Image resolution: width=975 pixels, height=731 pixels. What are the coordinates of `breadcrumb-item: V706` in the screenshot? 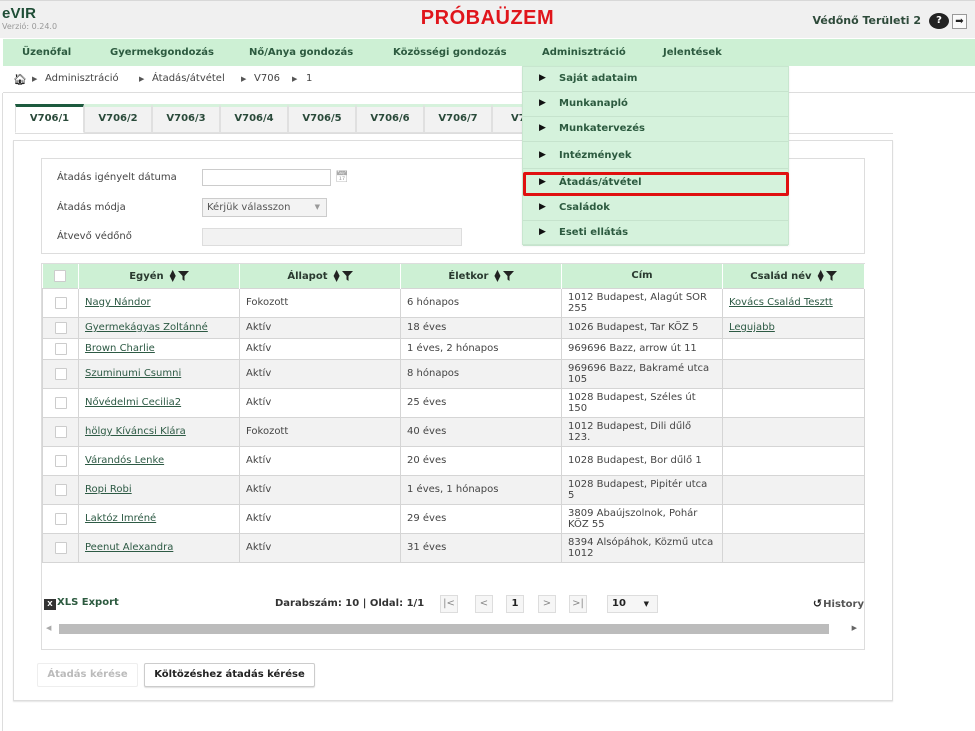 It's located at (267, 78).